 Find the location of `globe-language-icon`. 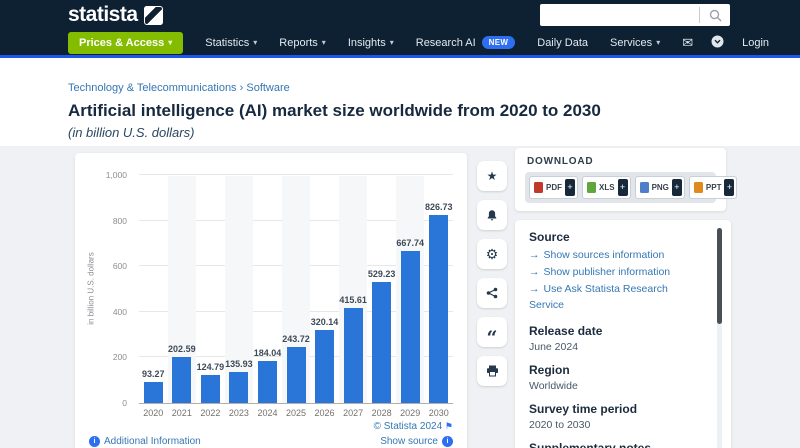

globe-language-icon is located at coordinates (717, 42).